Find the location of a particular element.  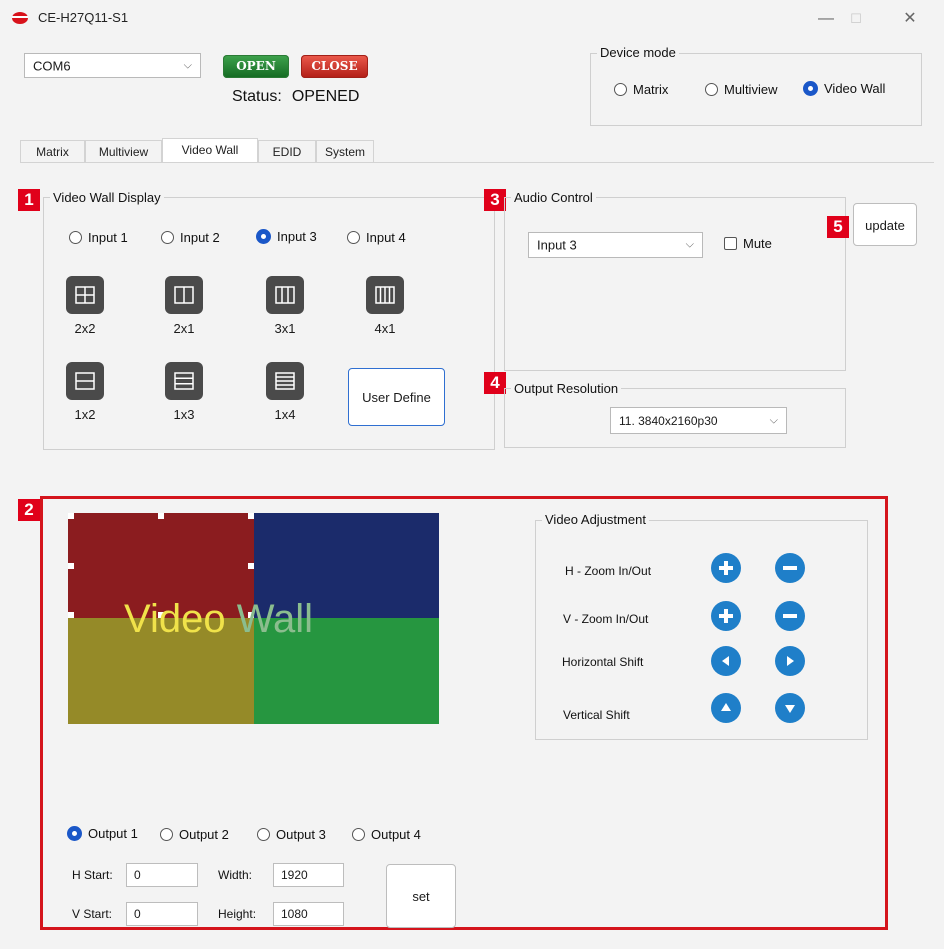

input-label-2: Input 2 is located at coordinates (200, 238).